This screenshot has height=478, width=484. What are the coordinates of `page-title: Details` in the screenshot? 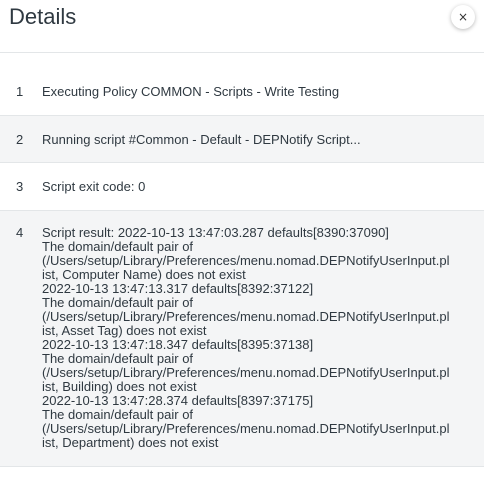 It's located at (43, 16).